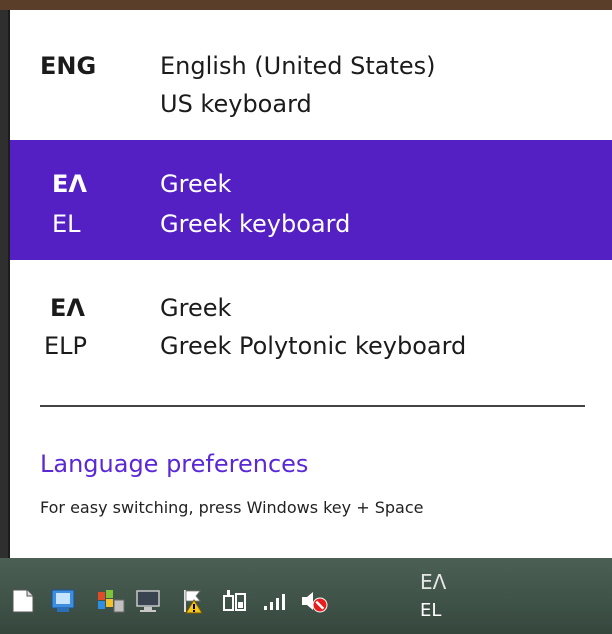  I want to click on taskbar: ΕΛ EL, so click(306, 596).